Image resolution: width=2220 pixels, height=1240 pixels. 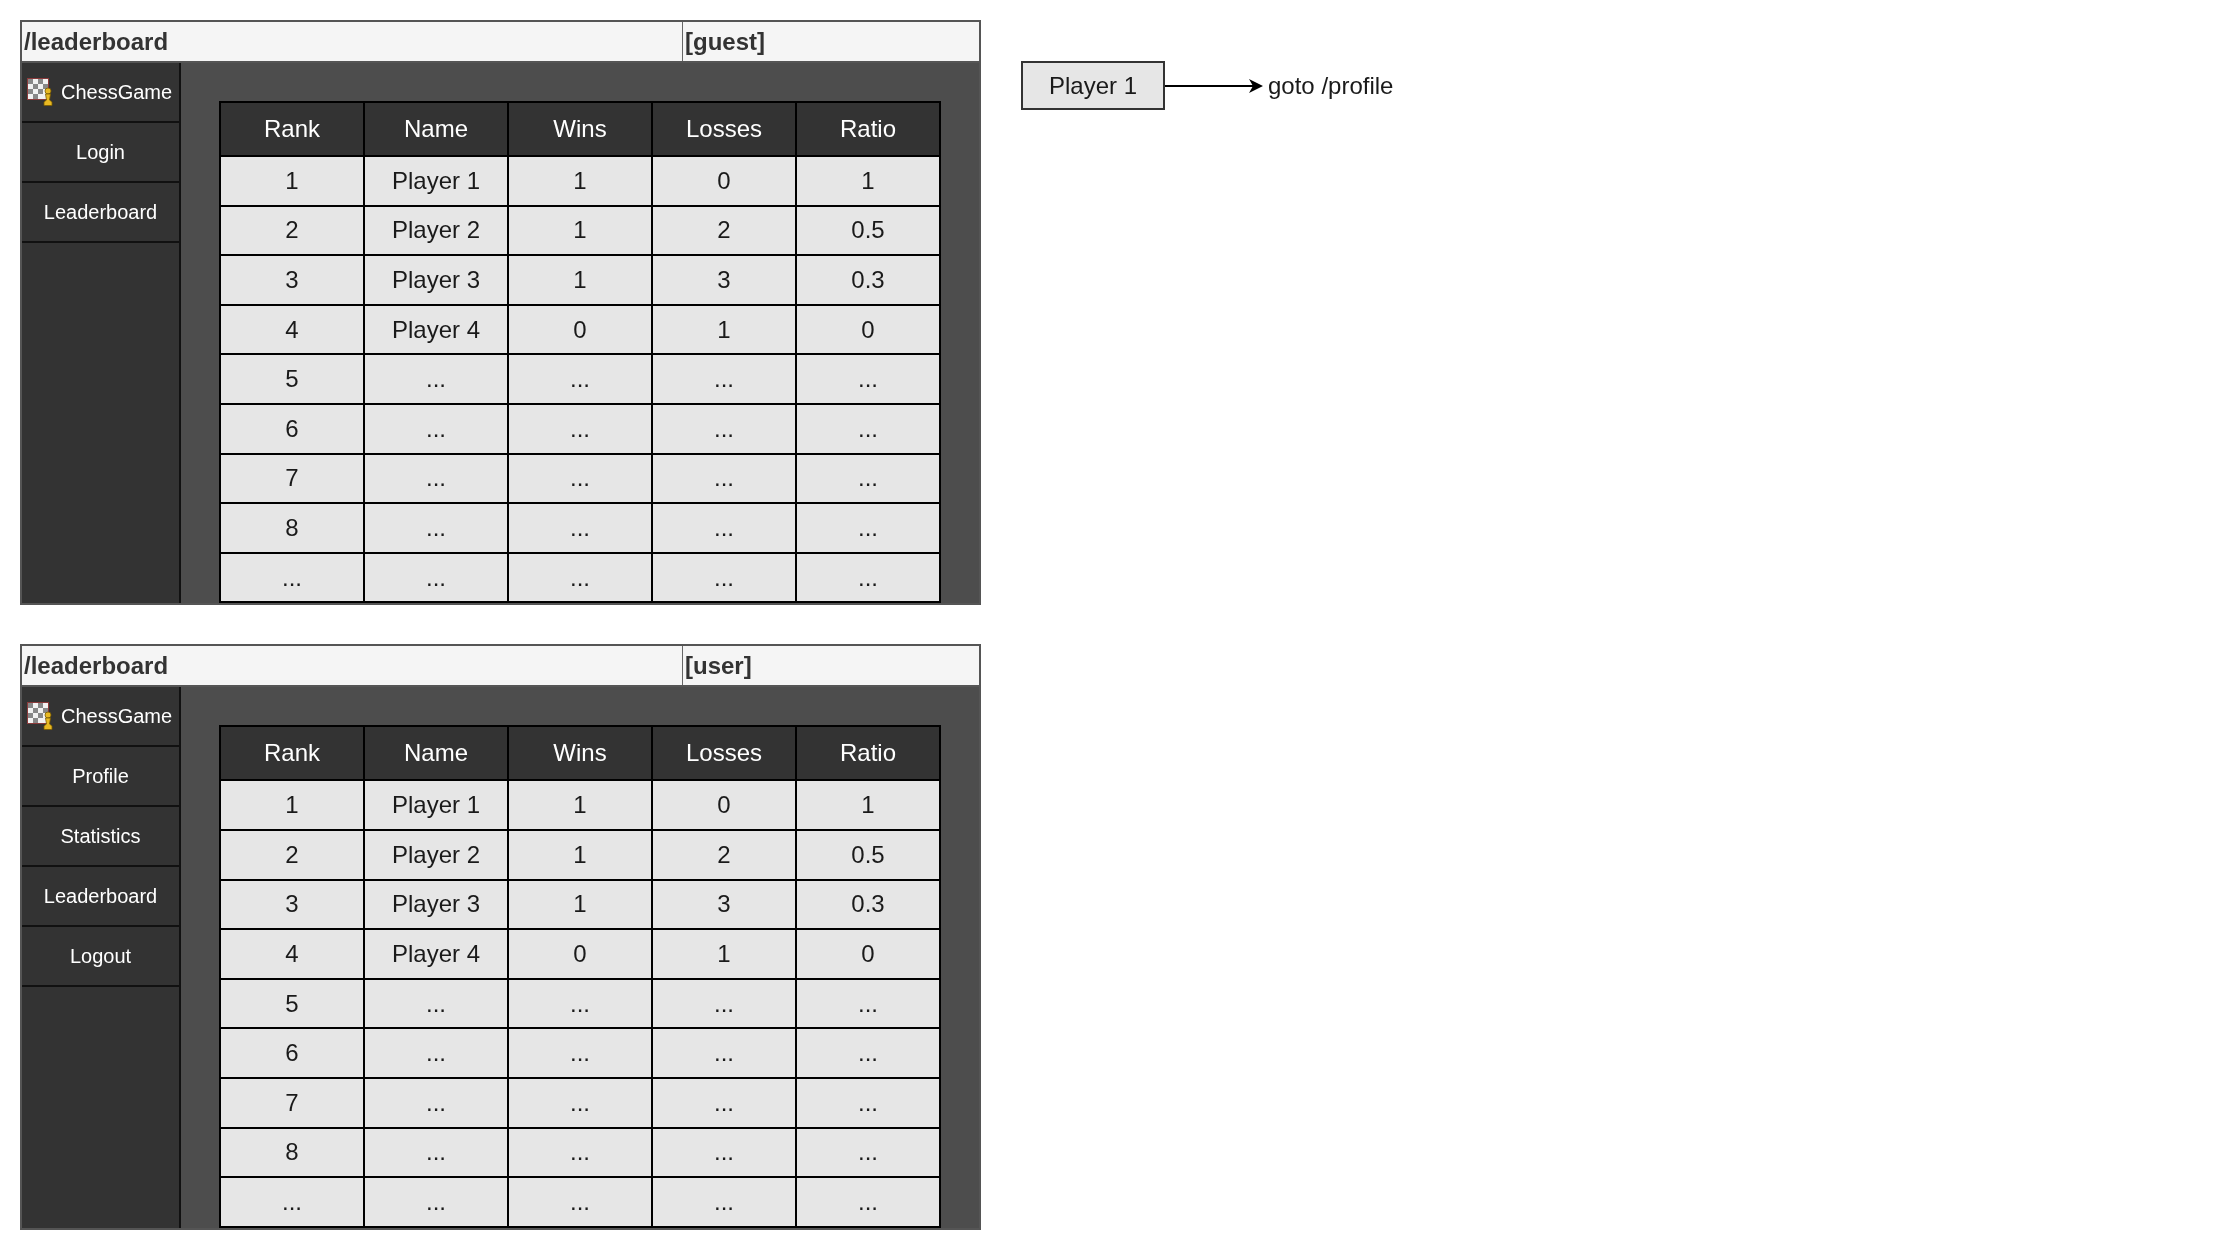 I want to click on sidebar-item: Logout, so click(x=100, y=957).